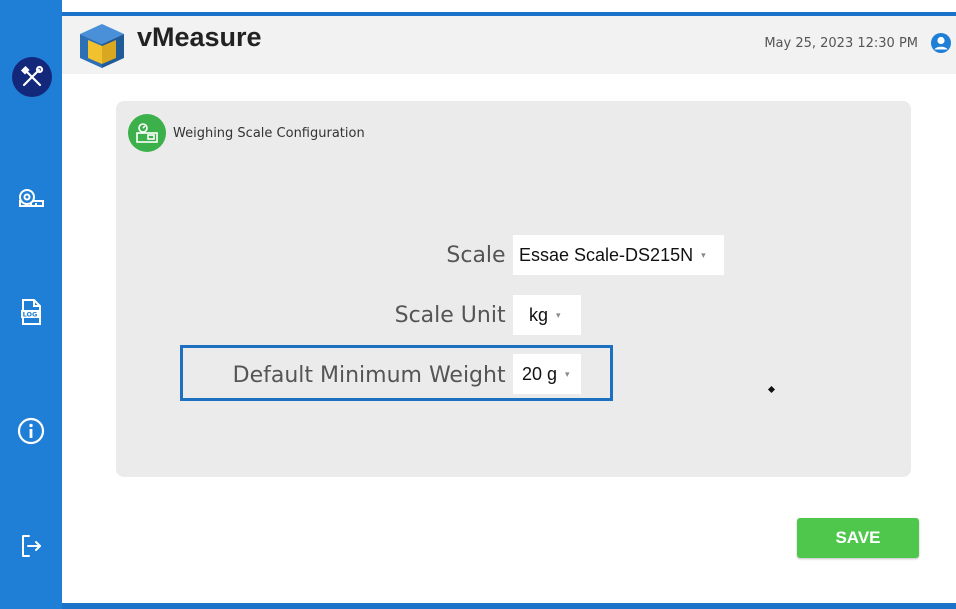  I want to click on app-title: vMeasure, so click(199, 37).